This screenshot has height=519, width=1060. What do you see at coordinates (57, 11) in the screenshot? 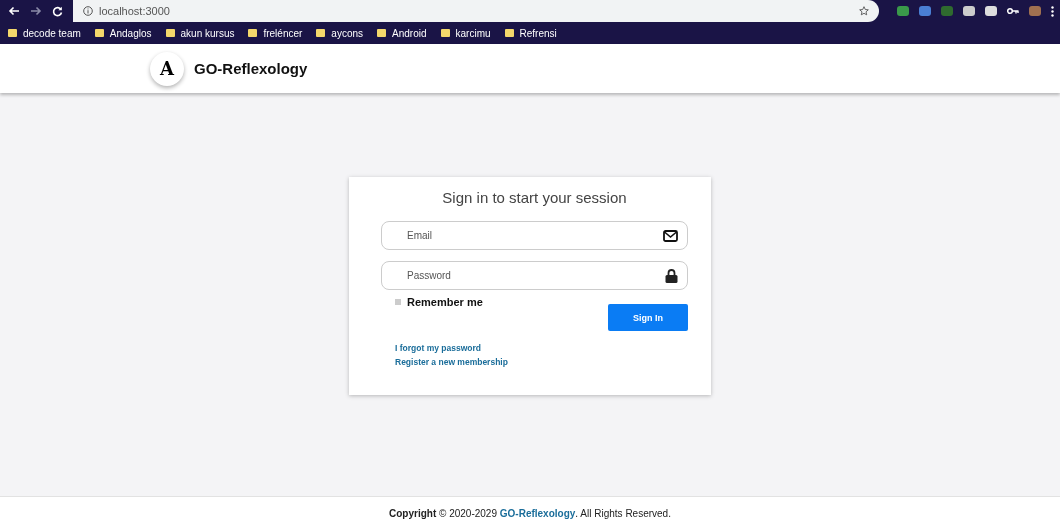
I see `reload-icon` at bounding box center [57, 11].